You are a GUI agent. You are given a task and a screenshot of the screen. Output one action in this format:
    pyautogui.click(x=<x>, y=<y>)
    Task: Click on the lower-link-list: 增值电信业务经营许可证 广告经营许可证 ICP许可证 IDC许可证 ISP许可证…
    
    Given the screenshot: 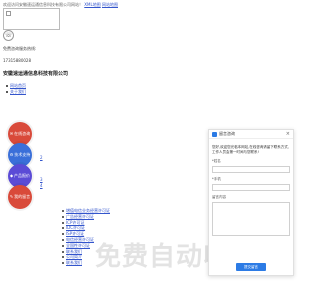 What is the action you would take?
    pyautogui.click(x=86, y=237)
    